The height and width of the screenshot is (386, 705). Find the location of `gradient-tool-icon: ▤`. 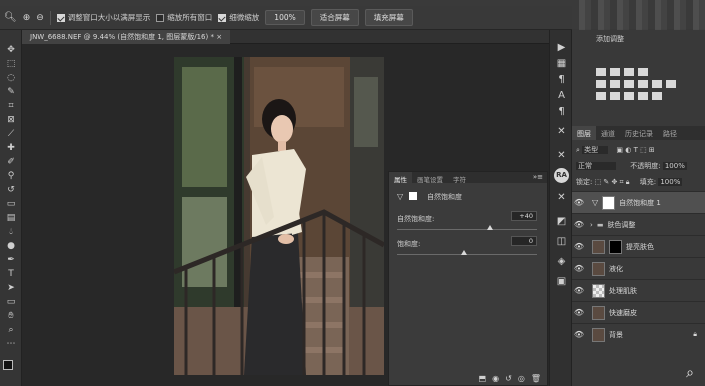

gradient-tool-icon: ▤ is located at coordinates (11, 218).